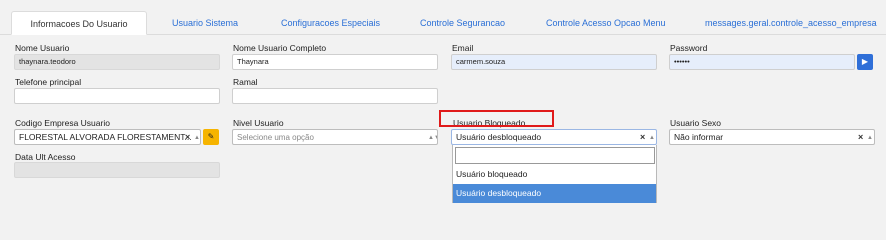 This screenshot has height=240, width=886. What do you see at coordinates (330, 23) in the screenshot?
I see `tab-configuracoes-especiais: Configuracoes Especiais` at bounding box center [330, 23].